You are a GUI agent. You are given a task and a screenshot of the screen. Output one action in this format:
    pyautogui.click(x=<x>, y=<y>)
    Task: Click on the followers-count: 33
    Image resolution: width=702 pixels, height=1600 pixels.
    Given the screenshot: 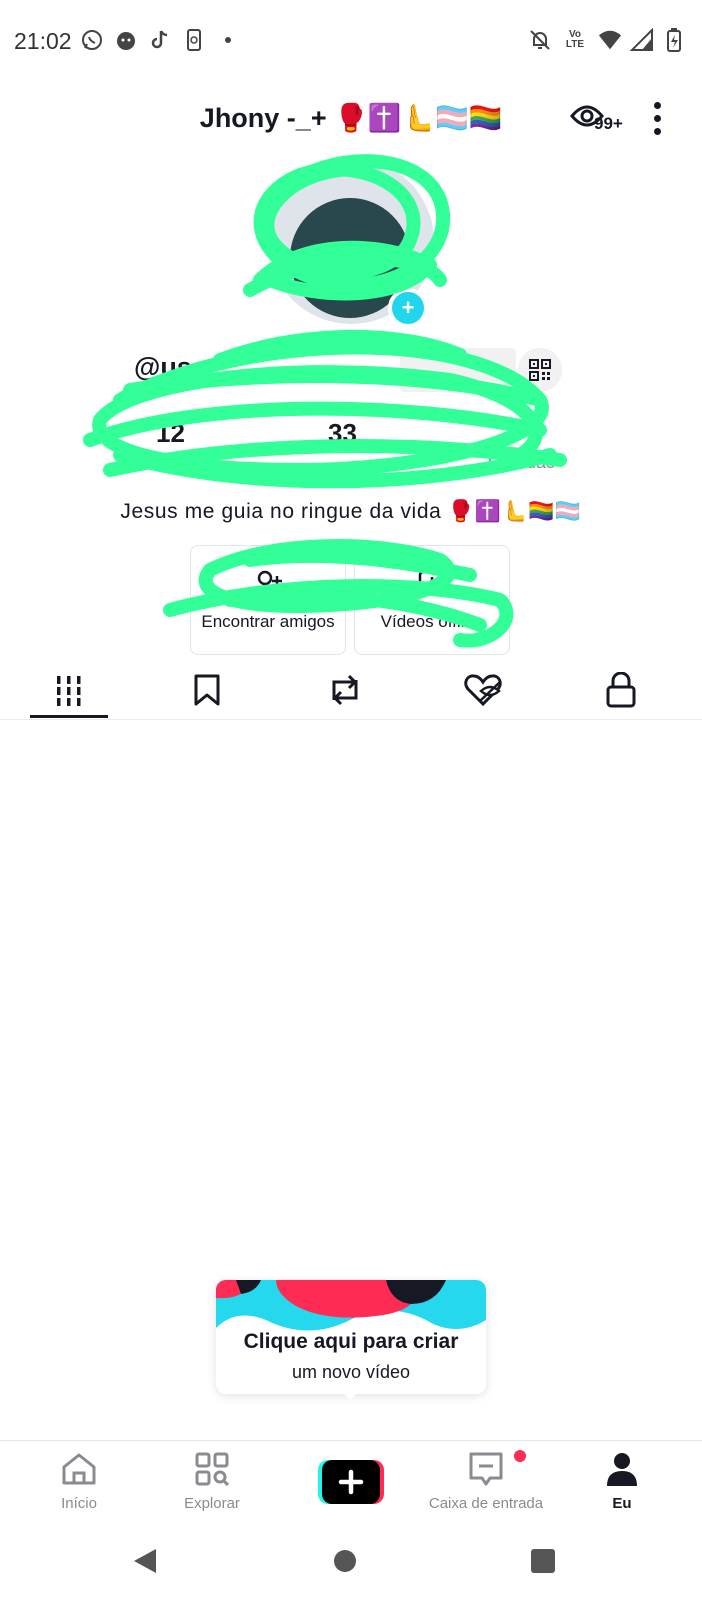 What is the action you would take?
    pyautogui.click(x=342, y=433)
    